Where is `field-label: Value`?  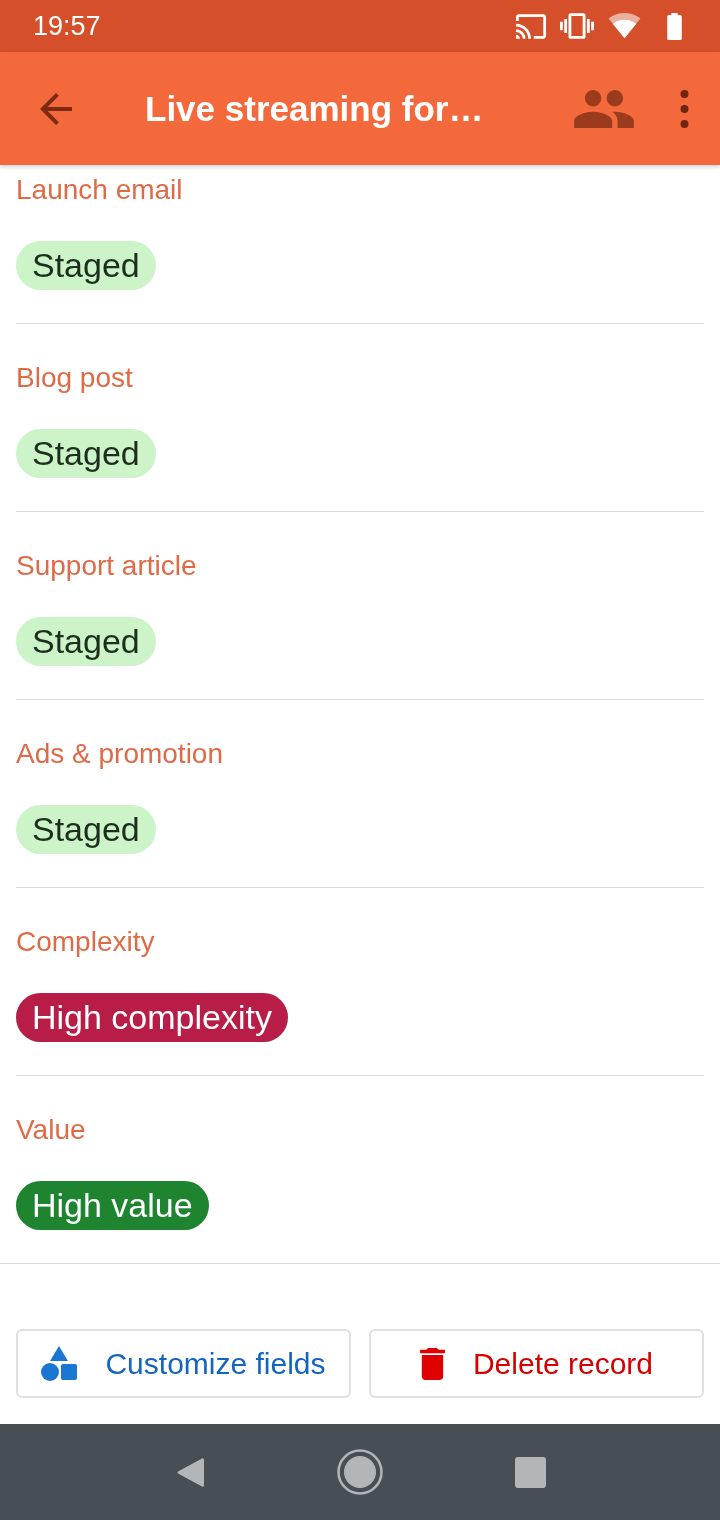
field-label: Value is located at coordinates (51, 1130).